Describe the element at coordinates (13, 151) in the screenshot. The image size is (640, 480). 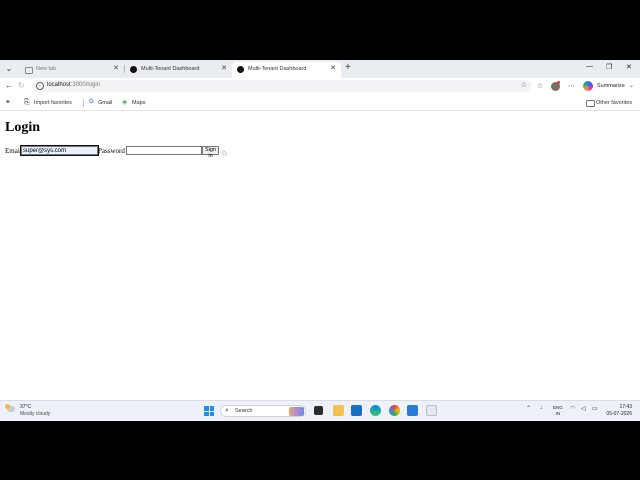
I see `email-label: Email` at that location.